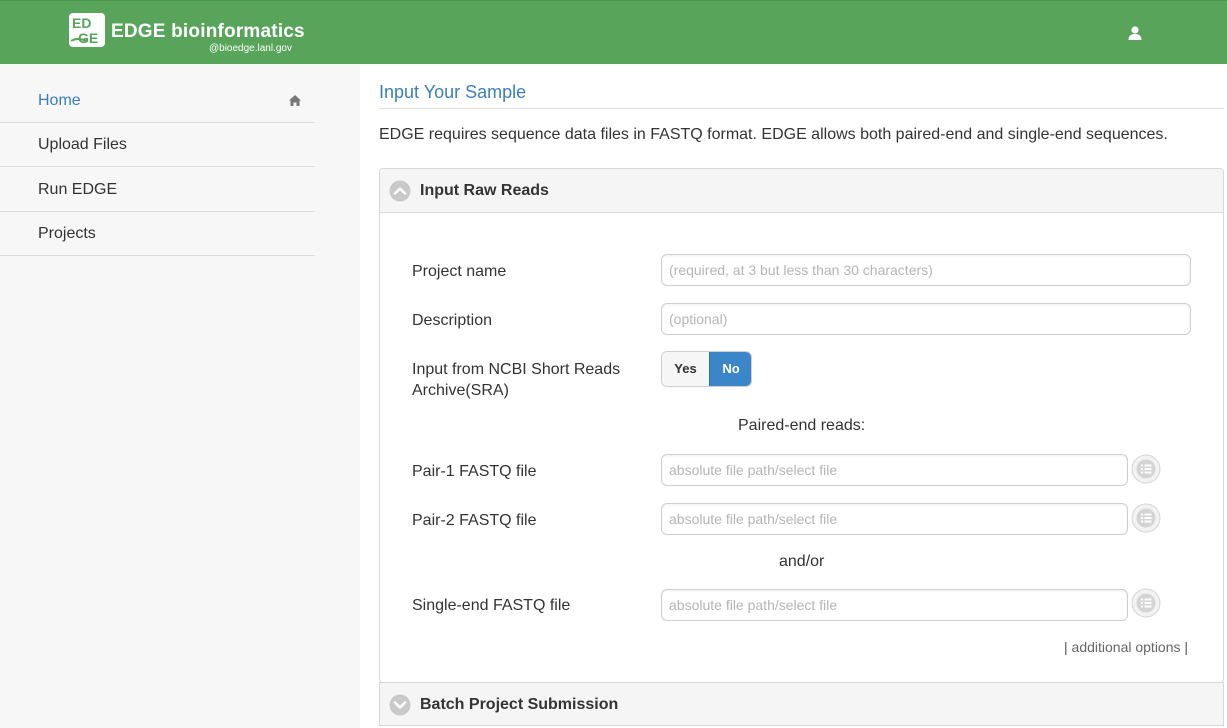 This screenshot has height=728, width=1227. Describe the element at coordinates (894, 605) in the screenshot. I see `single-end-file-input` at that location.